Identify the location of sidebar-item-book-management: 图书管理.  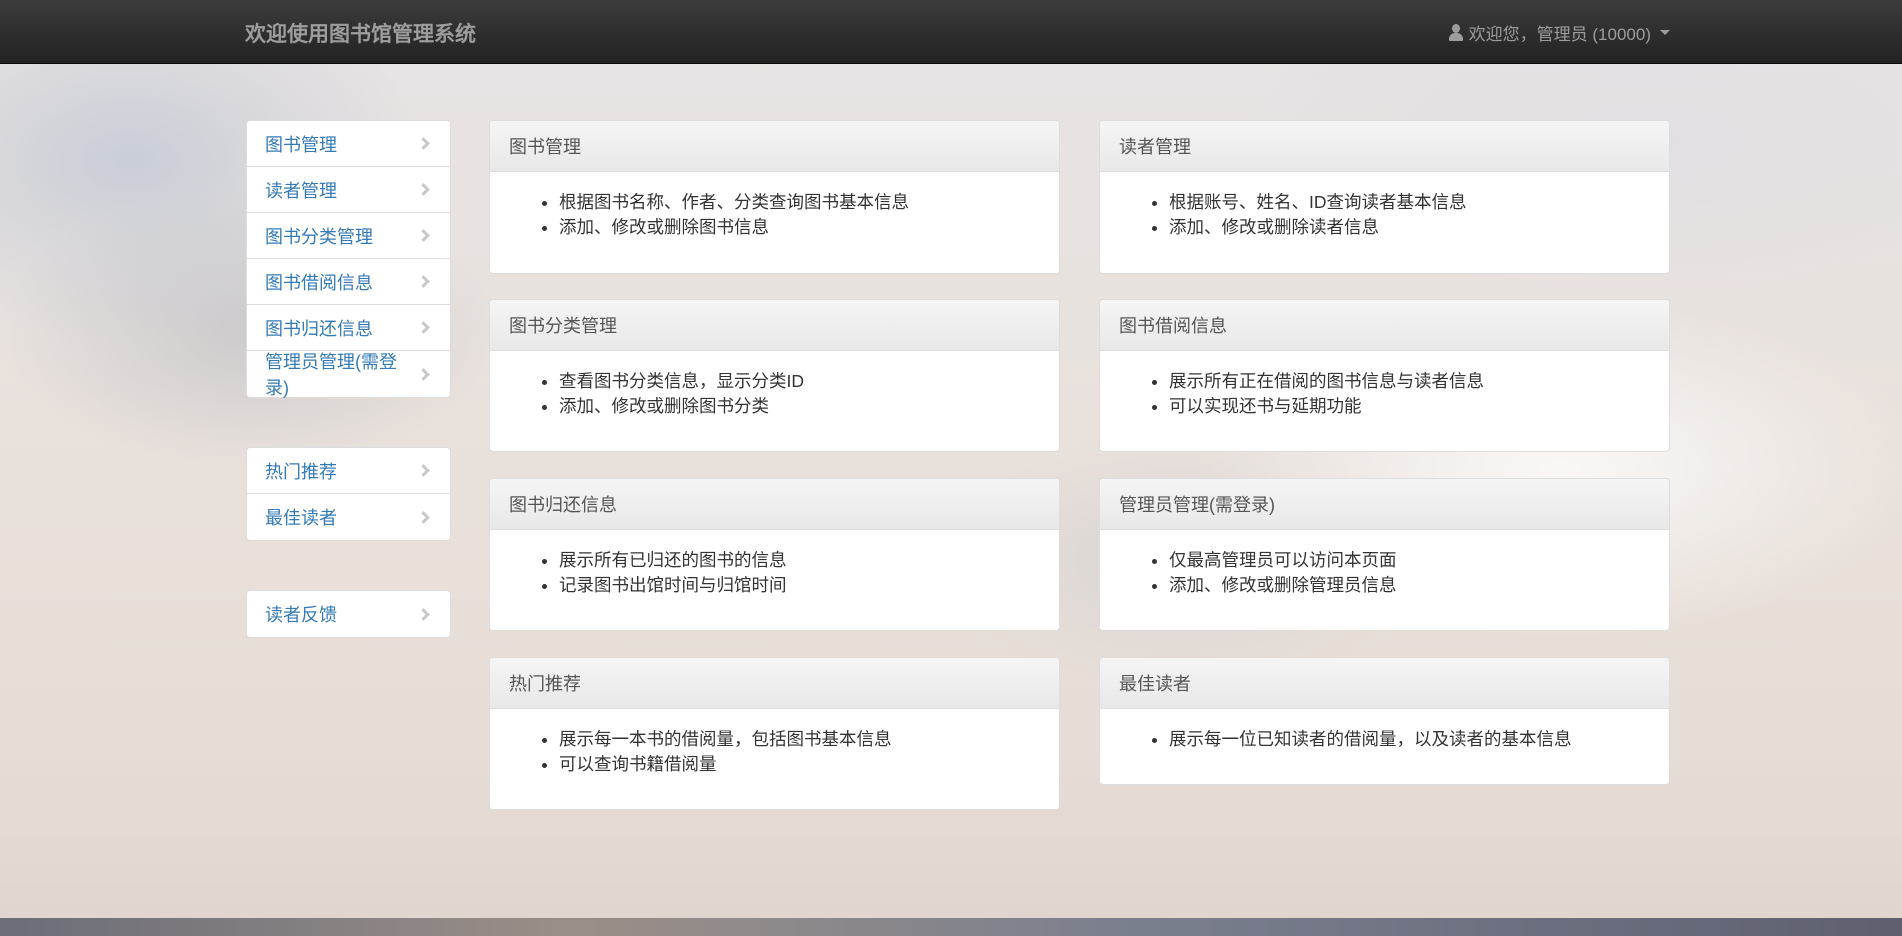
(348, 144).